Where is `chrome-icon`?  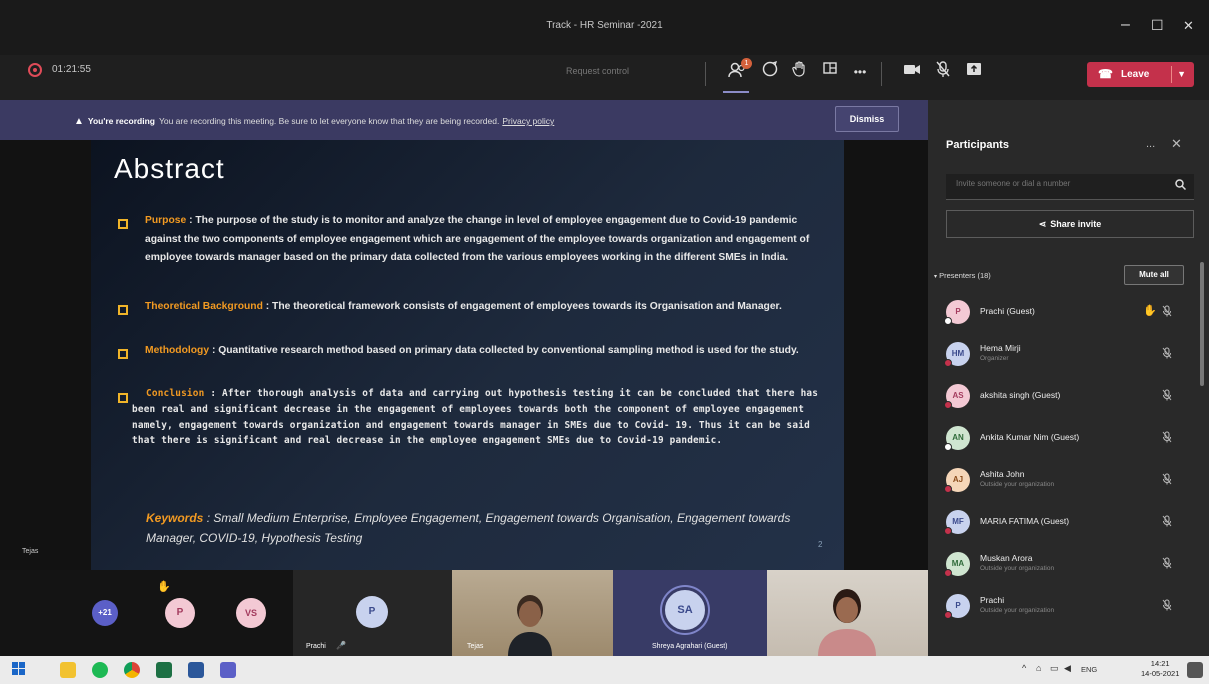
chrome-icon is located at coordinates (132, 670).